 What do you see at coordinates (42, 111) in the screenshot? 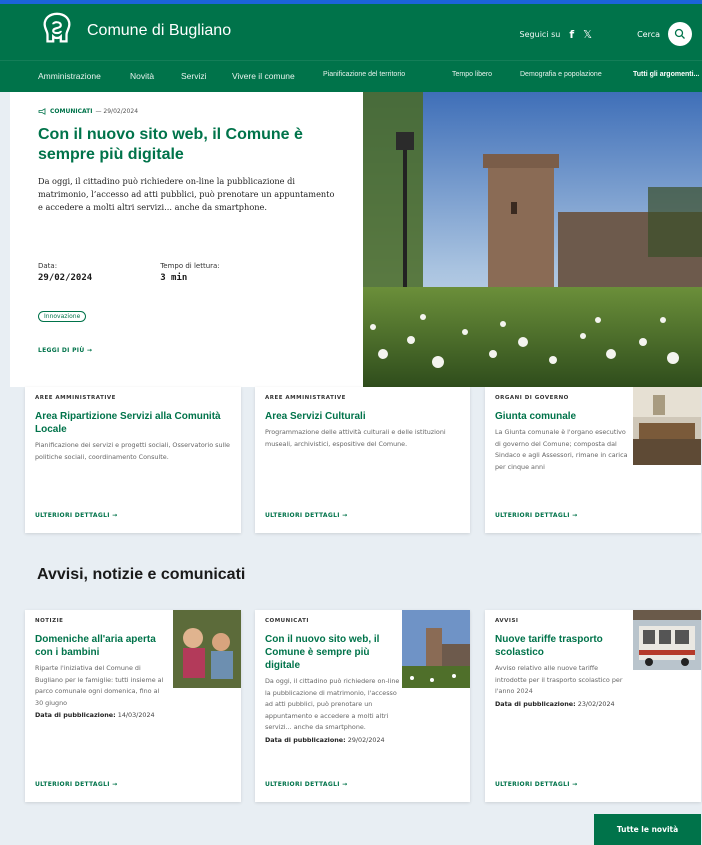
I see `megaphone-icon` at bounding box center [42, 111].